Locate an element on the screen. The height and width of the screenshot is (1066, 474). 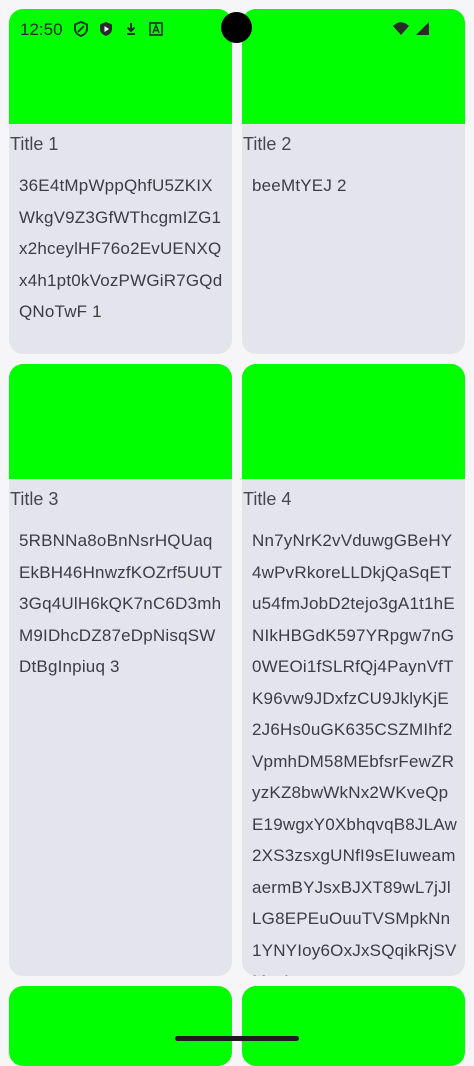
system-icons is located at coordinates (411, 31).